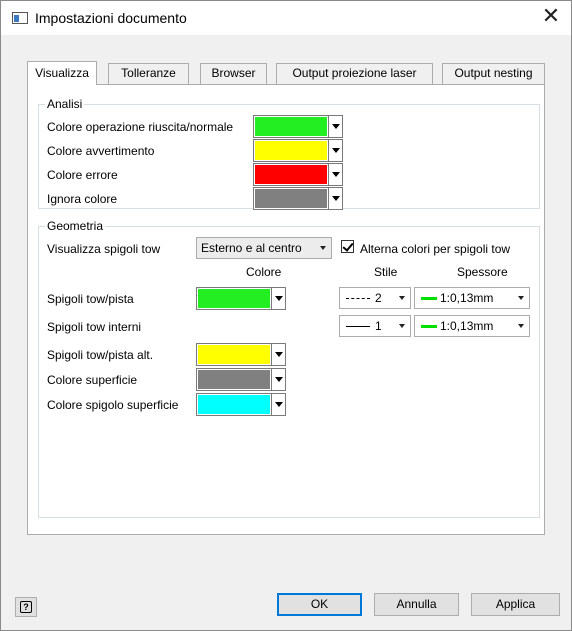 Image resolution: width=572 pixels, height=631 pixels. I want to click on stile-select-tow-pista: 2, so click(375, 298).